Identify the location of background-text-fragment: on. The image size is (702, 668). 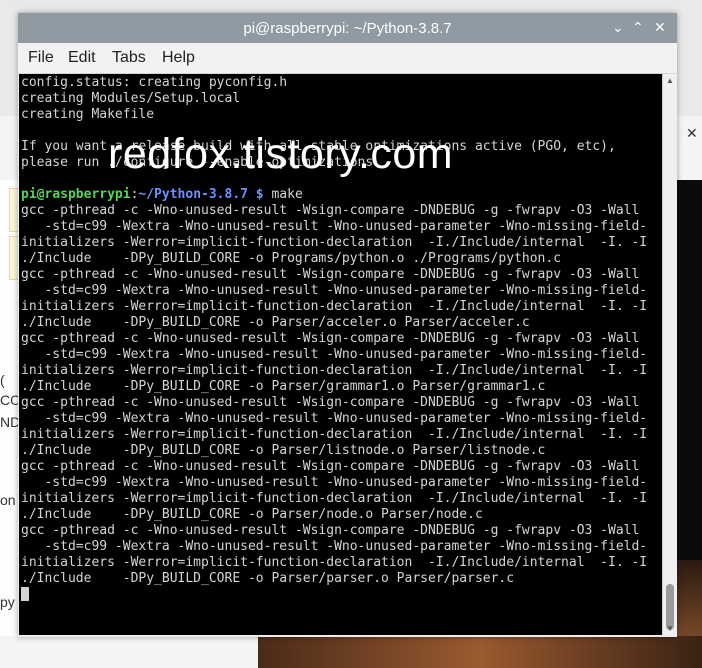
(8, 500).